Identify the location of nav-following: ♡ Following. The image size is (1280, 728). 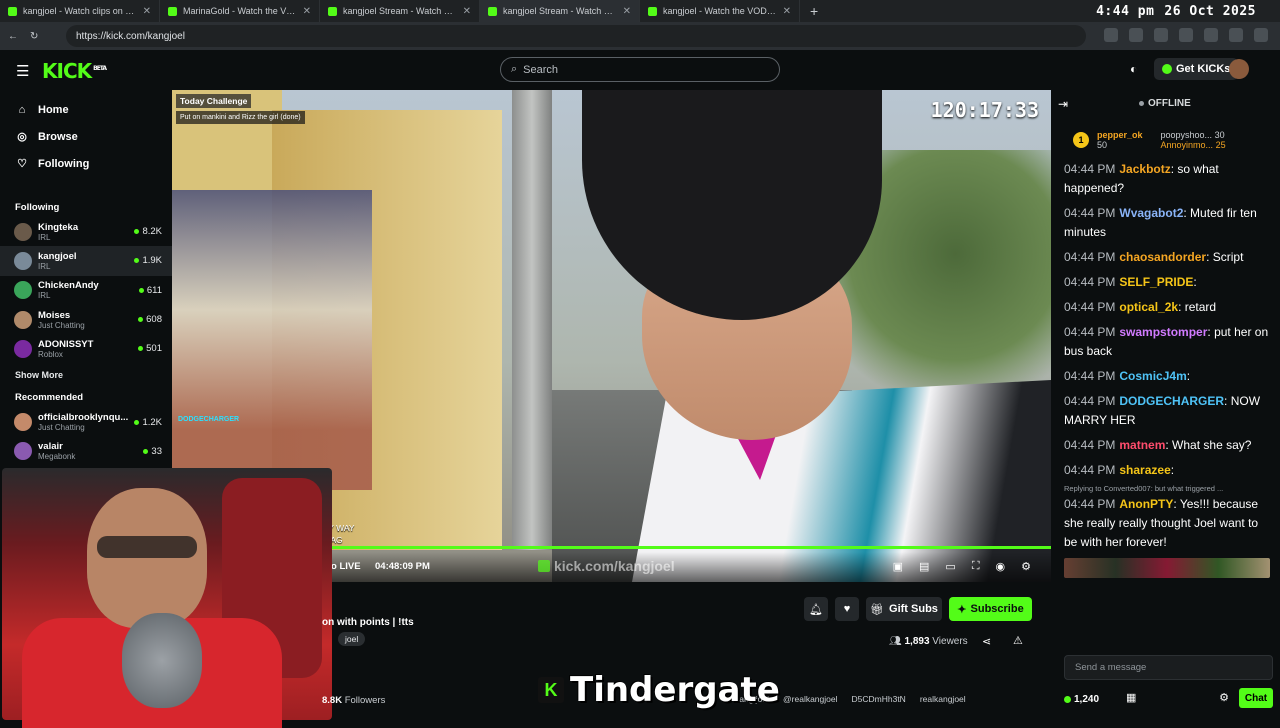
(86, 163).